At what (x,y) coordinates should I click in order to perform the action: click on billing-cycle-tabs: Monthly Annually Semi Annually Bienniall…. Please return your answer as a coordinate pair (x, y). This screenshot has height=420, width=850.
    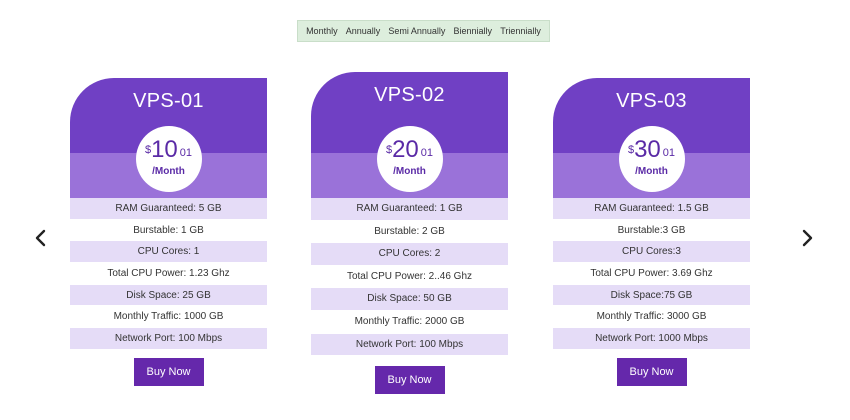
    Looking at the image, I should click on (423, 31).